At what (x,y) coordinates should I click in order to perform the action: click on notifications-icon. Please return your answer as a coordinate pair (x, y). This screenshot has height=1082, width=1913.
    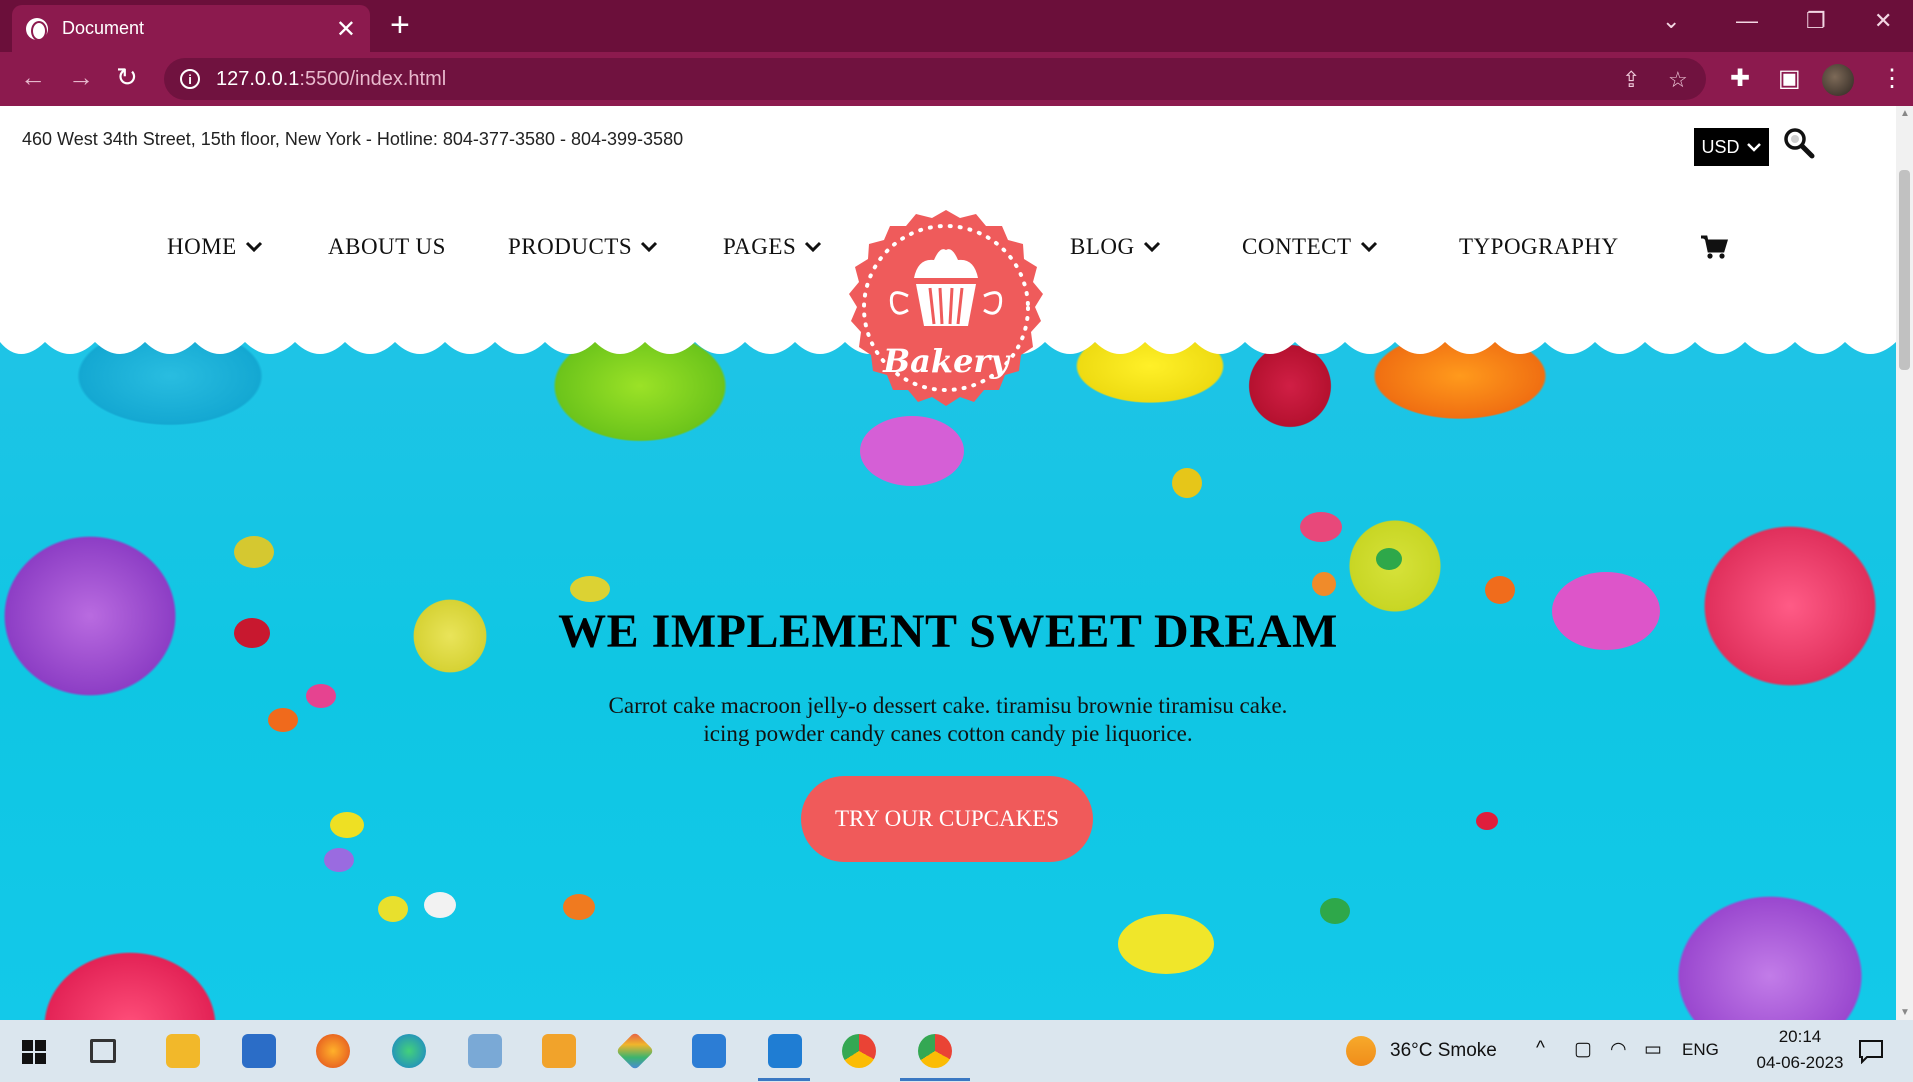
    Looking at the image, I should click on (1871, 1051).